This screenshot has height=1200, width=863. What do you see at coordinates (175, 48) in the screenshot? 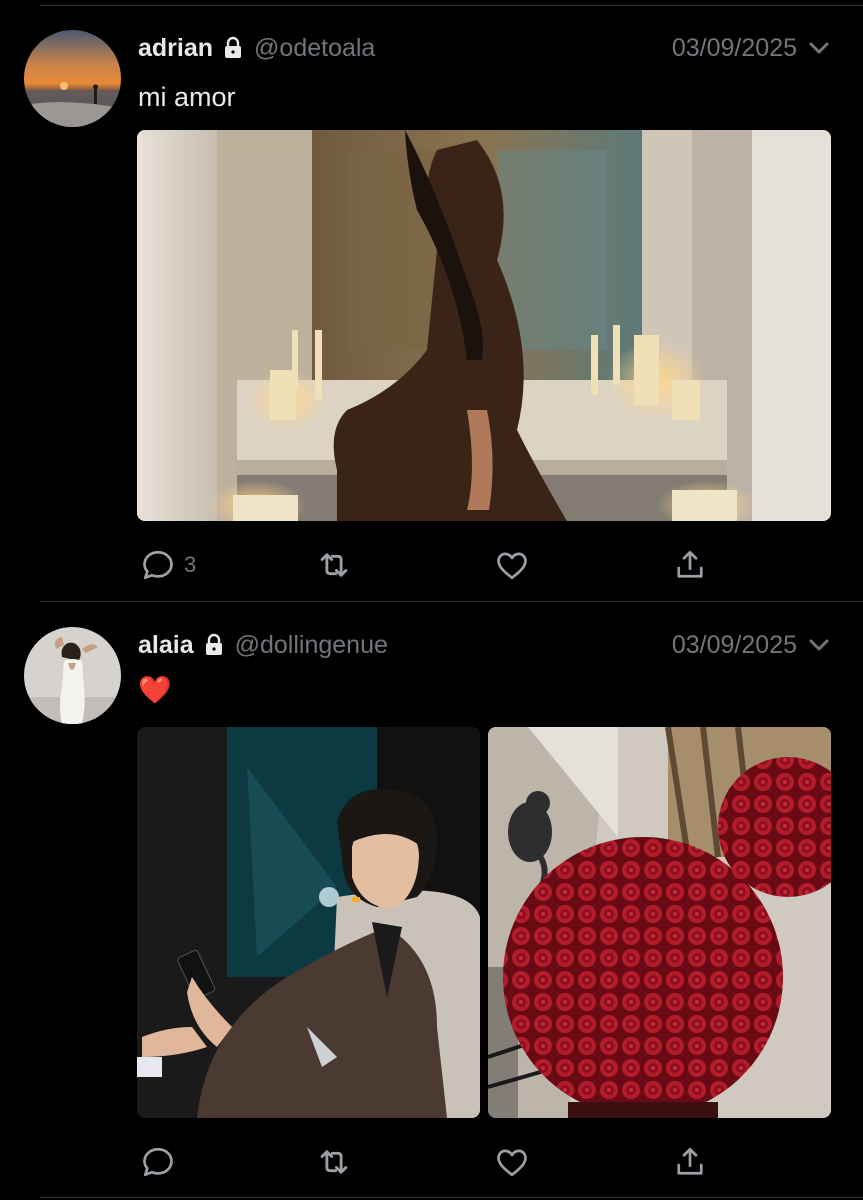
I see `display-name: adrian` at bounding box center [175, 48].